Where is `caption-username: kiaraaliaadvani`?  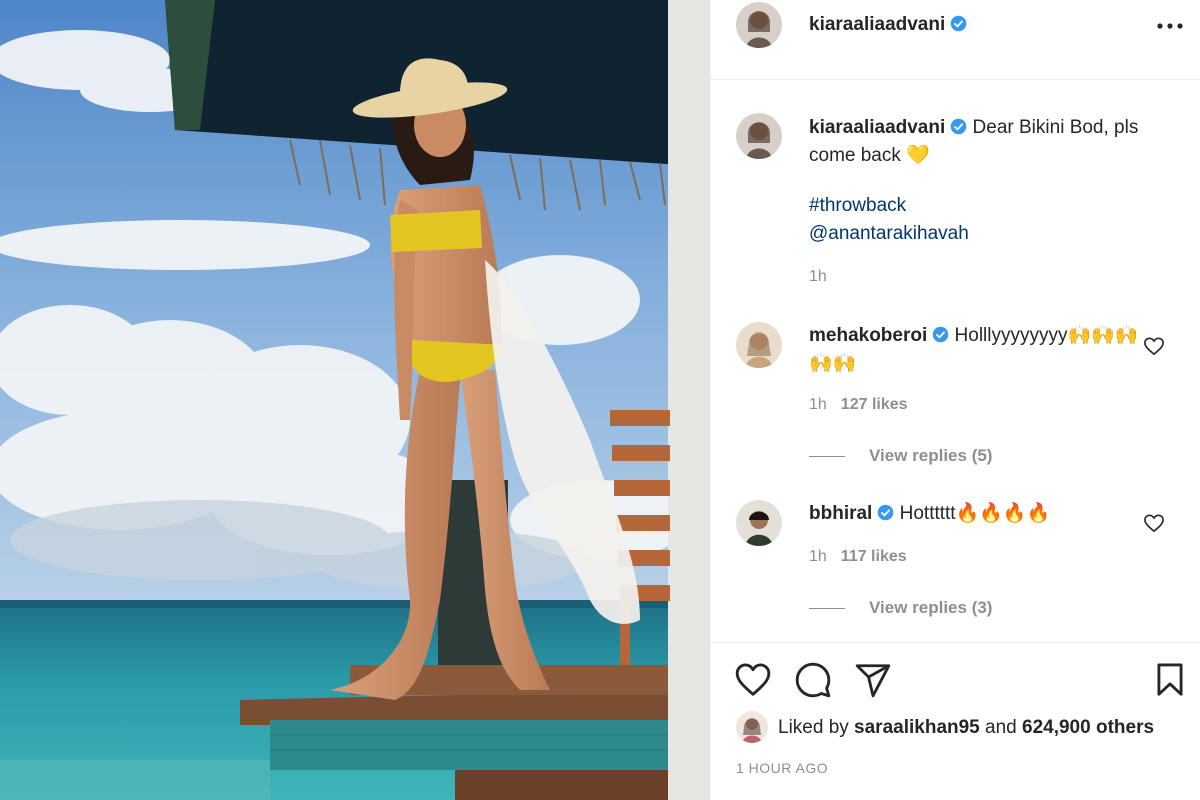
caption-username: kiaraaliaadvani is located at coordinates (877, 127).